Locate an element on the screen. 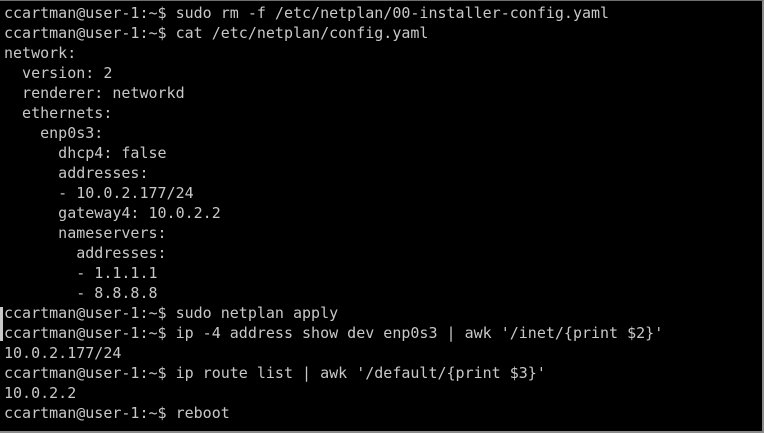 The image size is (764, 433). terminal-line: renderer: networkd is located at coordinates (94, 93).